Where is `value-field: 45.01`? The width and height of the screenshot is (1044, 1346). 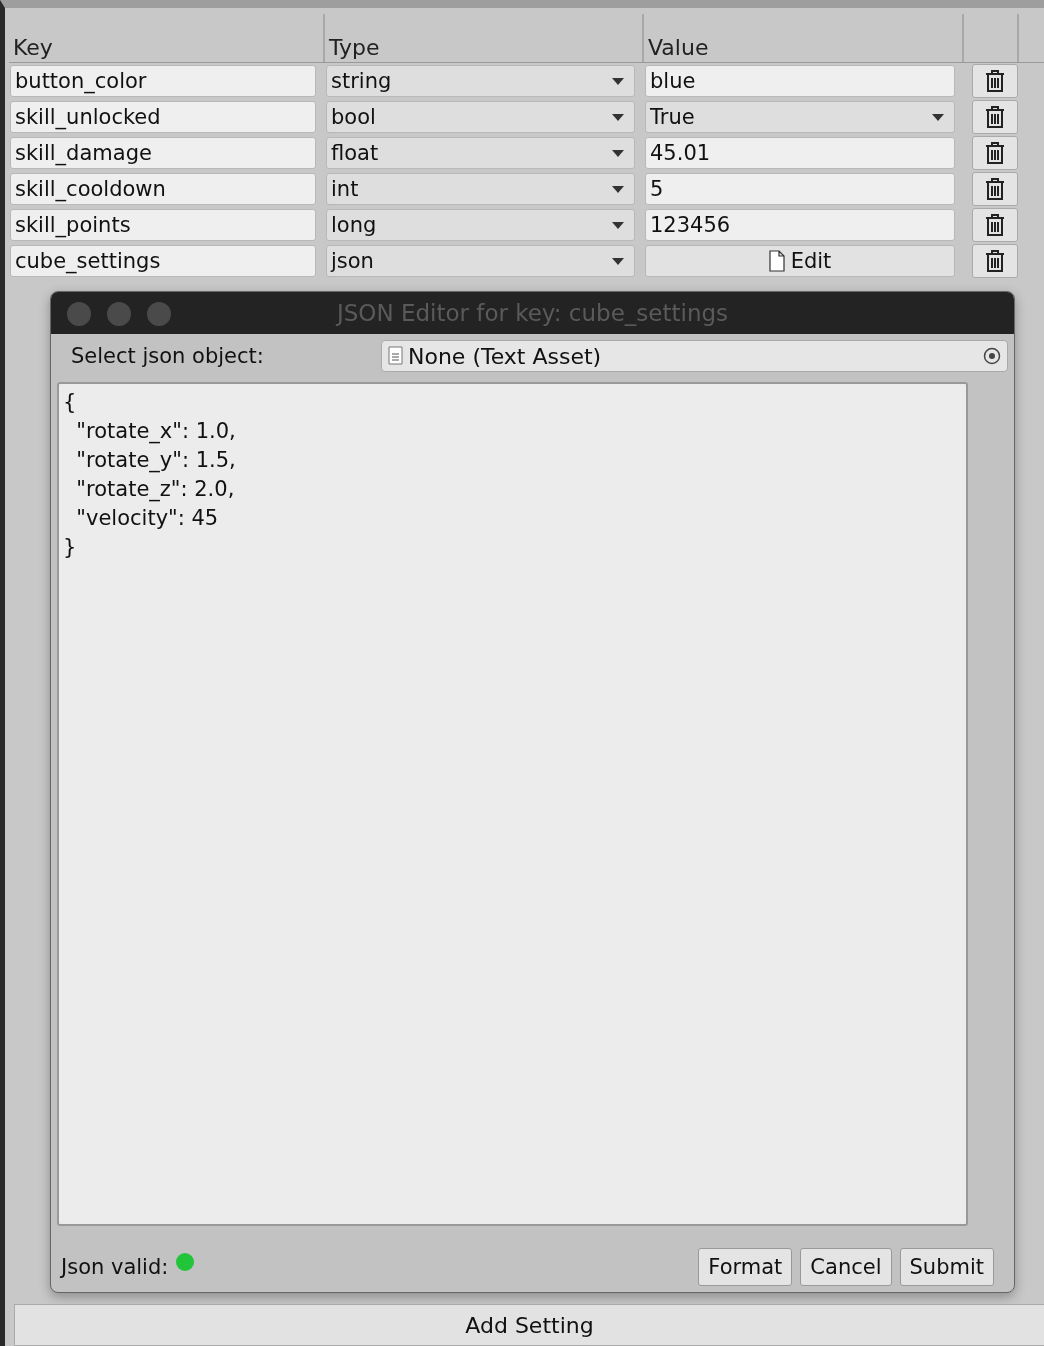 value-field: 45.01 is located at coordinates (800, 153).